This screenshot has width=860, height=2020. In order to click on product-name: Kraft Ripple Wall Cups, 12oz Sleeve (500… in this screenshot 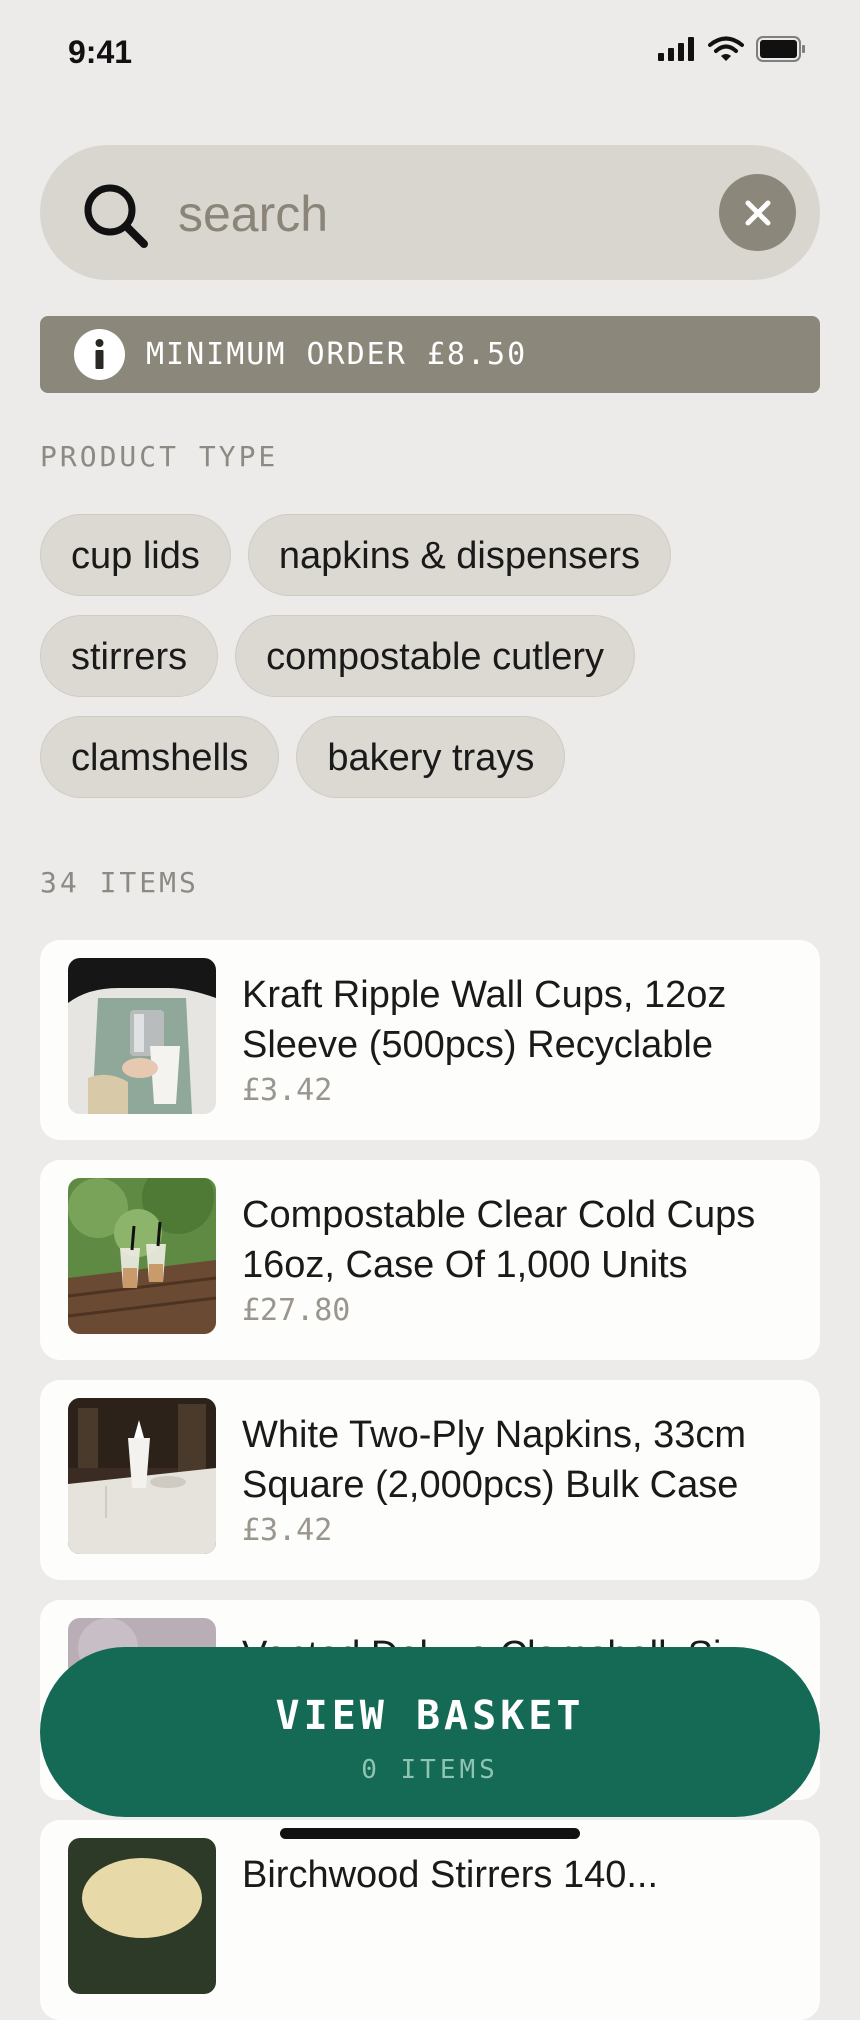, I will do `click(484, 1020)`.